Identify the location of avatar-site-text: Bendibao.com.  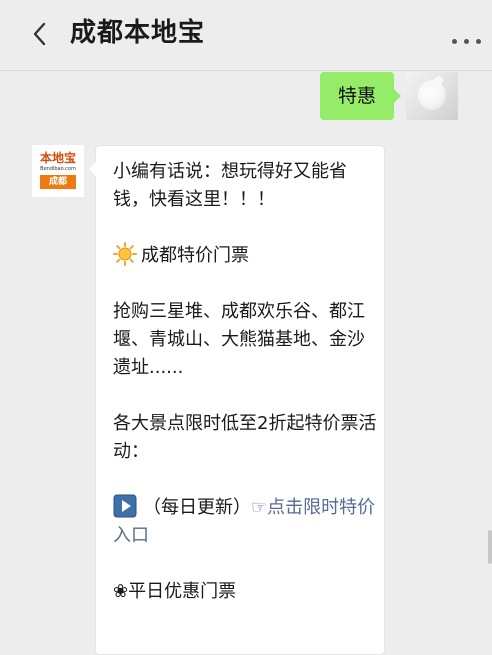
(58, 169).